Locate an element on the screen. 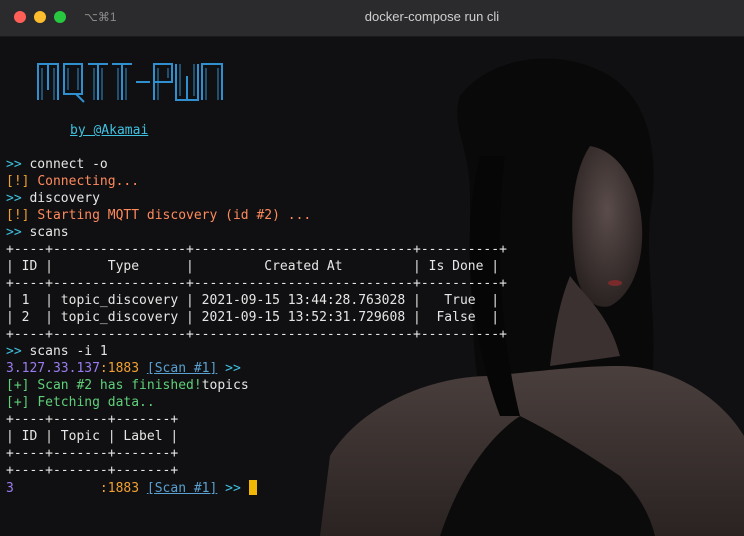  text-cursor is located at coordinates (252, 487).